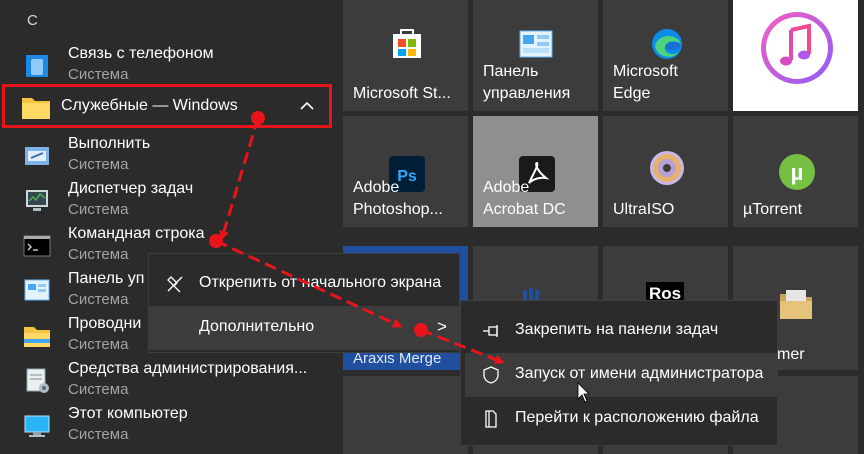 This screenshot has height=454, width=864. I want to click on menu-item-pin-taskbar: Закрепить на панели задач, so click(621, 331).